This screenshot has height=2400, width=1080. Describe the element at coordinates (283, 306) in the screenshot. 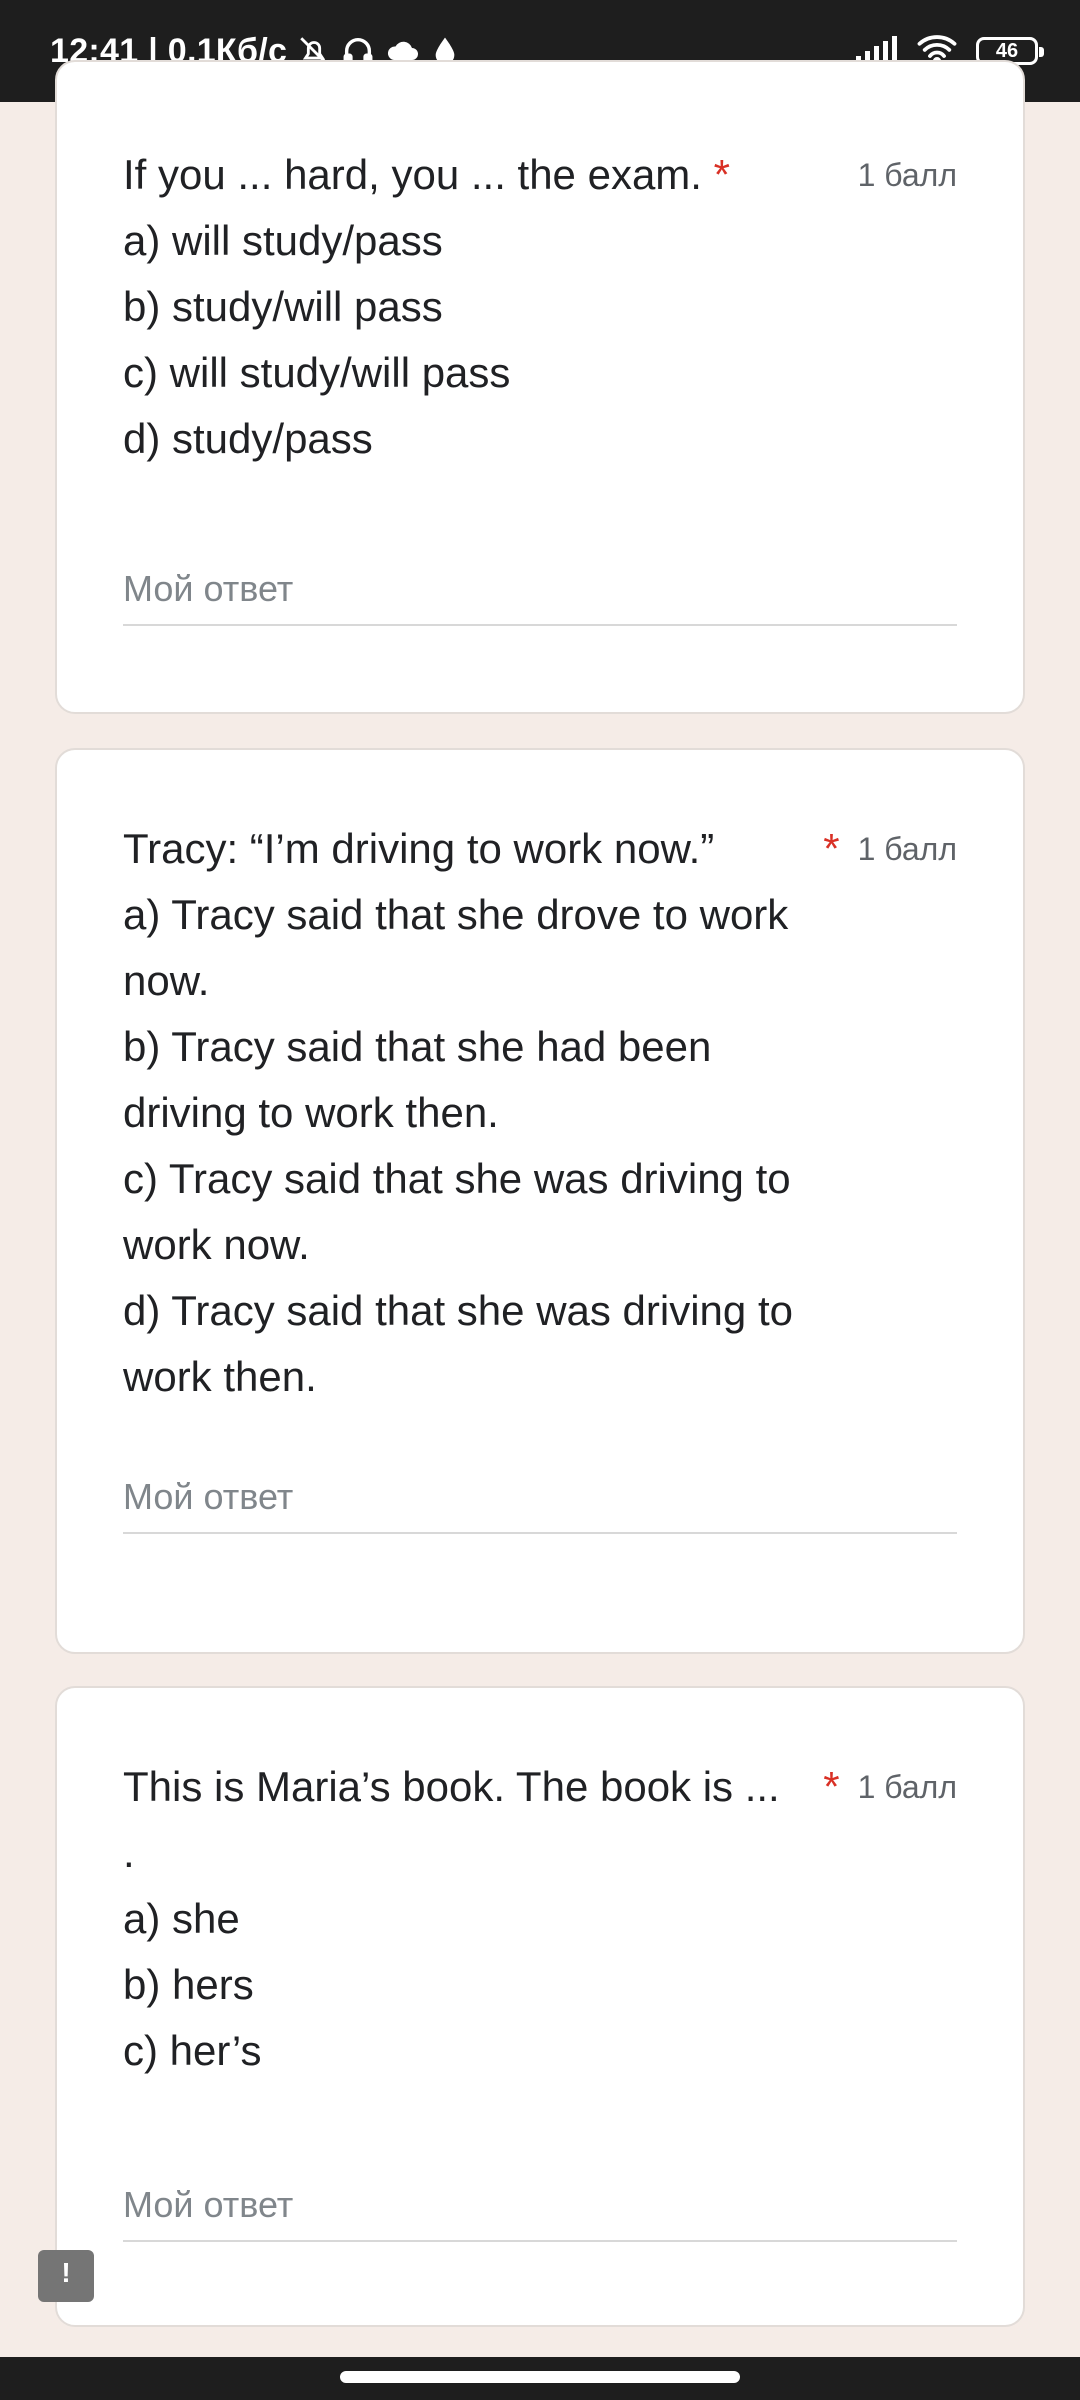

I see `option-b: b) study/will pass` at that location.